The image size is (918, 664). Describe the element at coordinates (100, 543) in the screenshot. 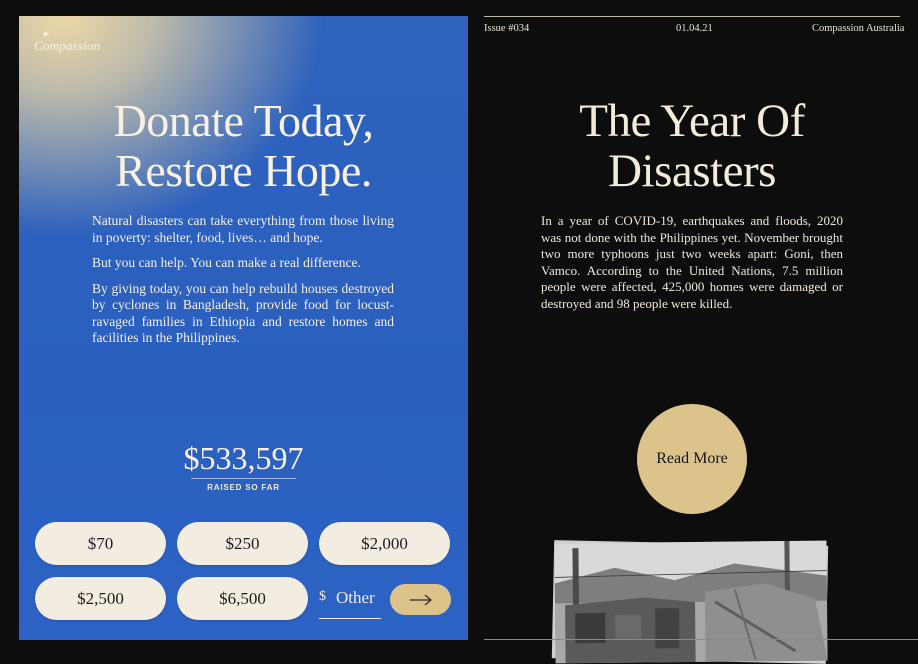

I see `amount-button-70: $70` at that location.